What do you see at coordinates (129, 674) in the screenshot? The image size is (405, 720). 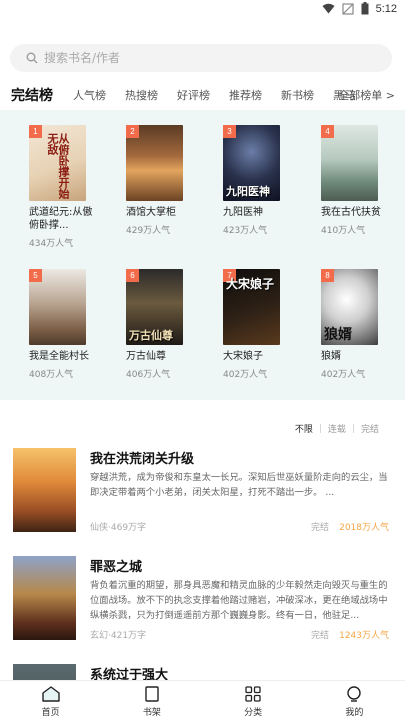 I see `book-title: 系统过于强大` at bounding box center [129, 674].